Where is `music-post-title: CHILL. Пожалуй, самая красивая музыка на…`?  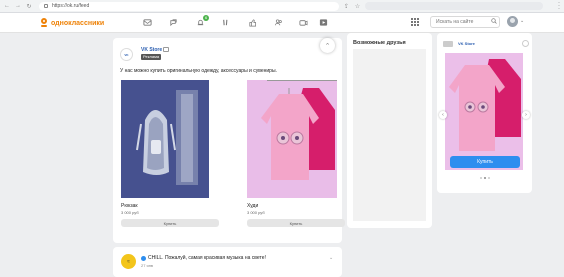 music-post-title: CHILL. Пожалуй, самая красивая музыка на… is located at coordinates (207, 258).